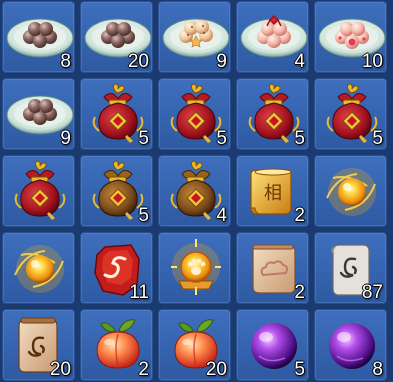 The image size is (393, 382). Describe the element at coordinates (350, 268) in the screenshot. I see `inventory-slot: 87` at that location.